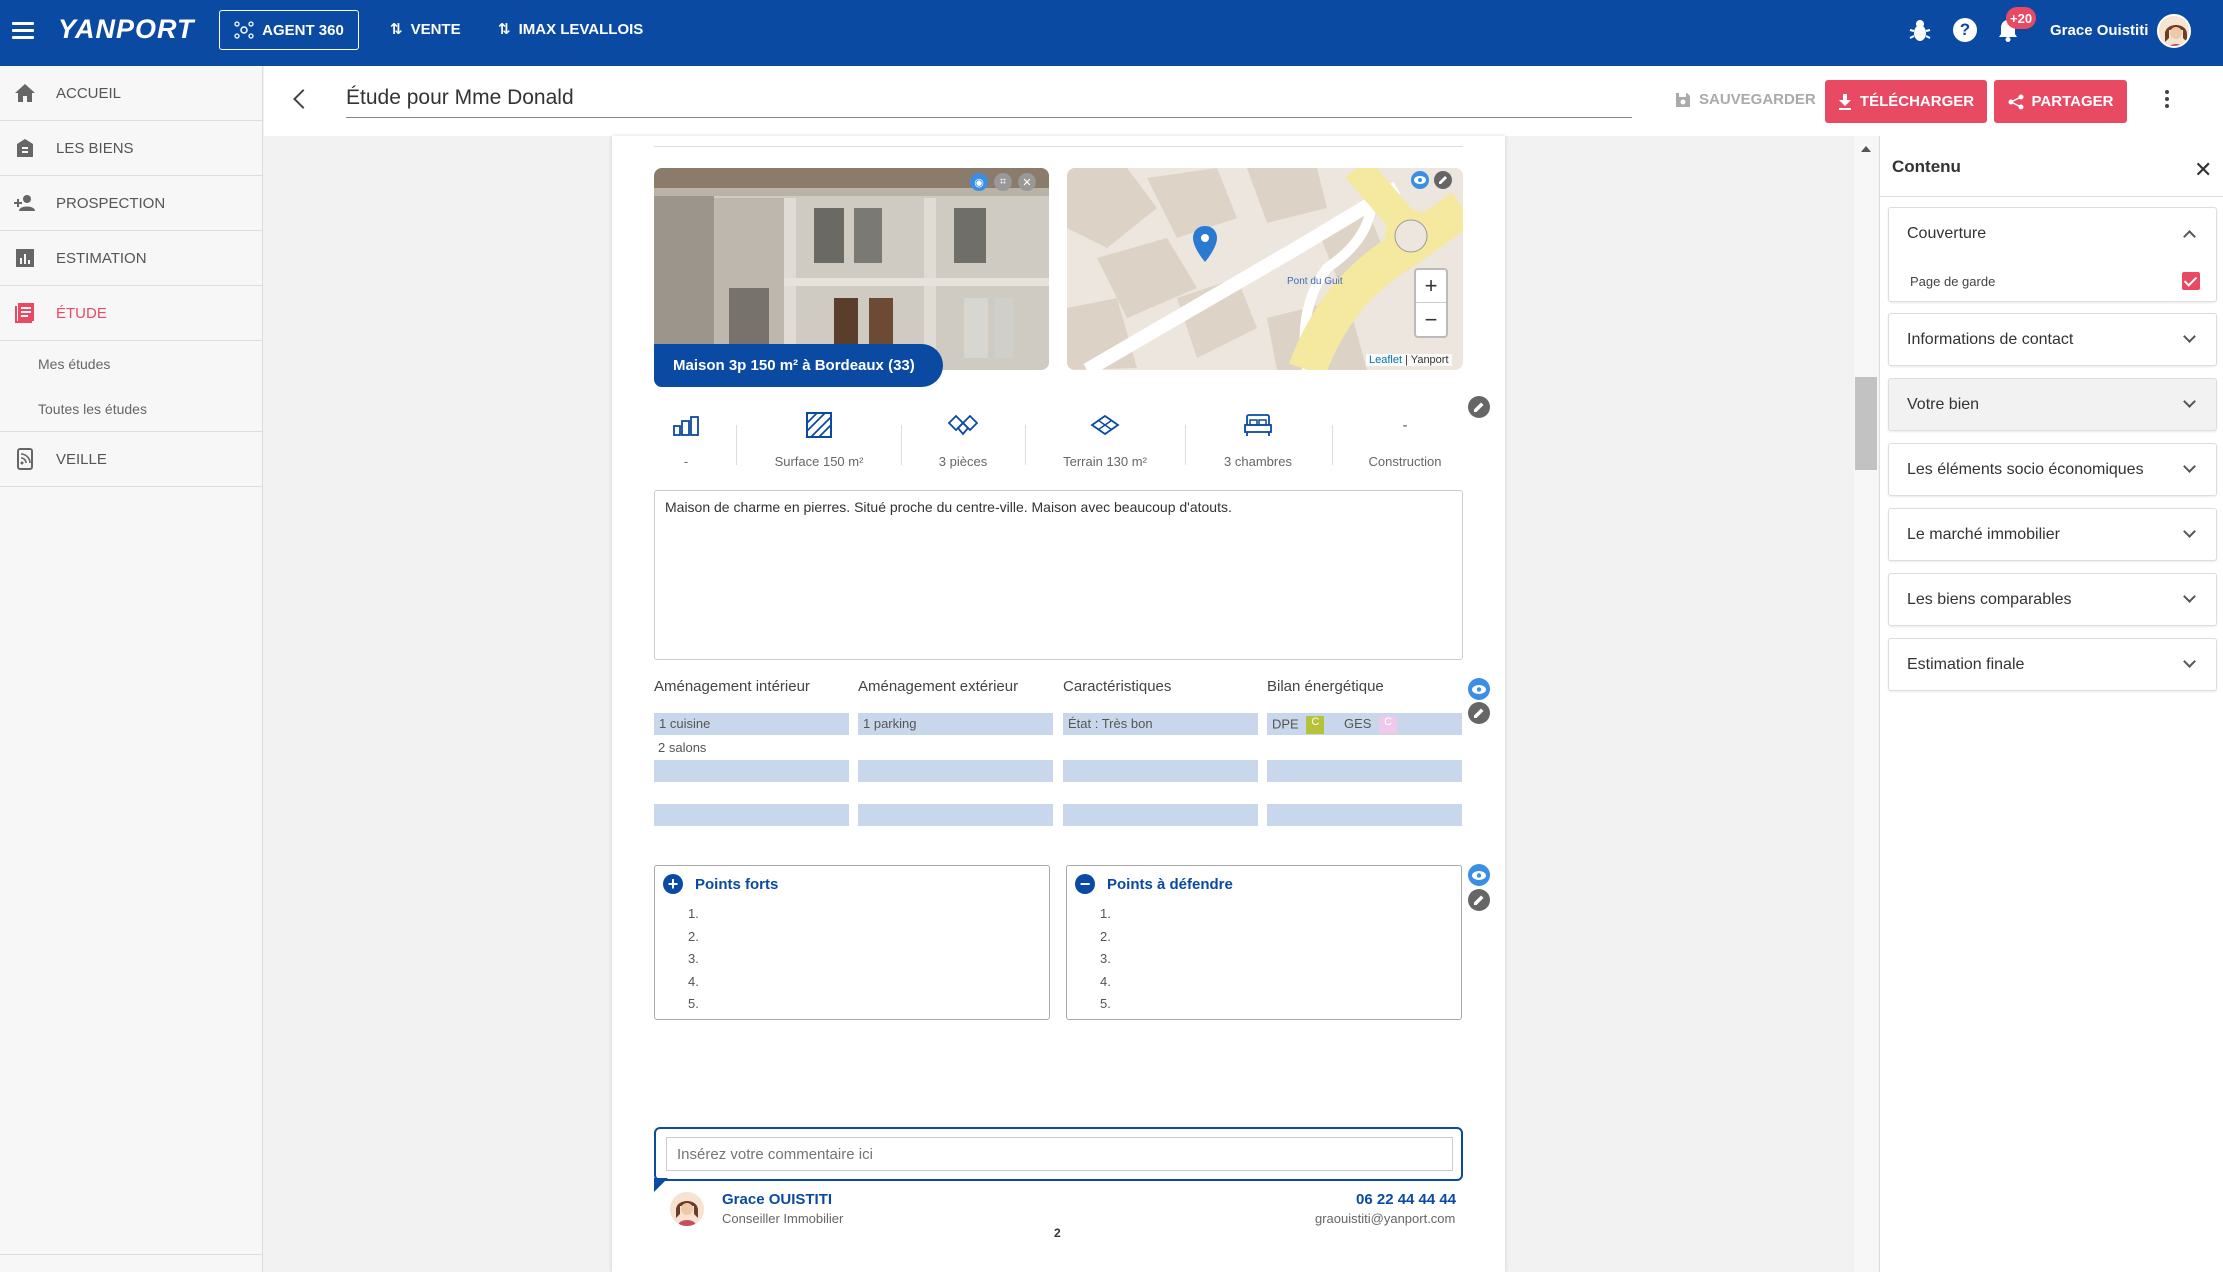  I want to click on land-icon, so click(1105, 425).